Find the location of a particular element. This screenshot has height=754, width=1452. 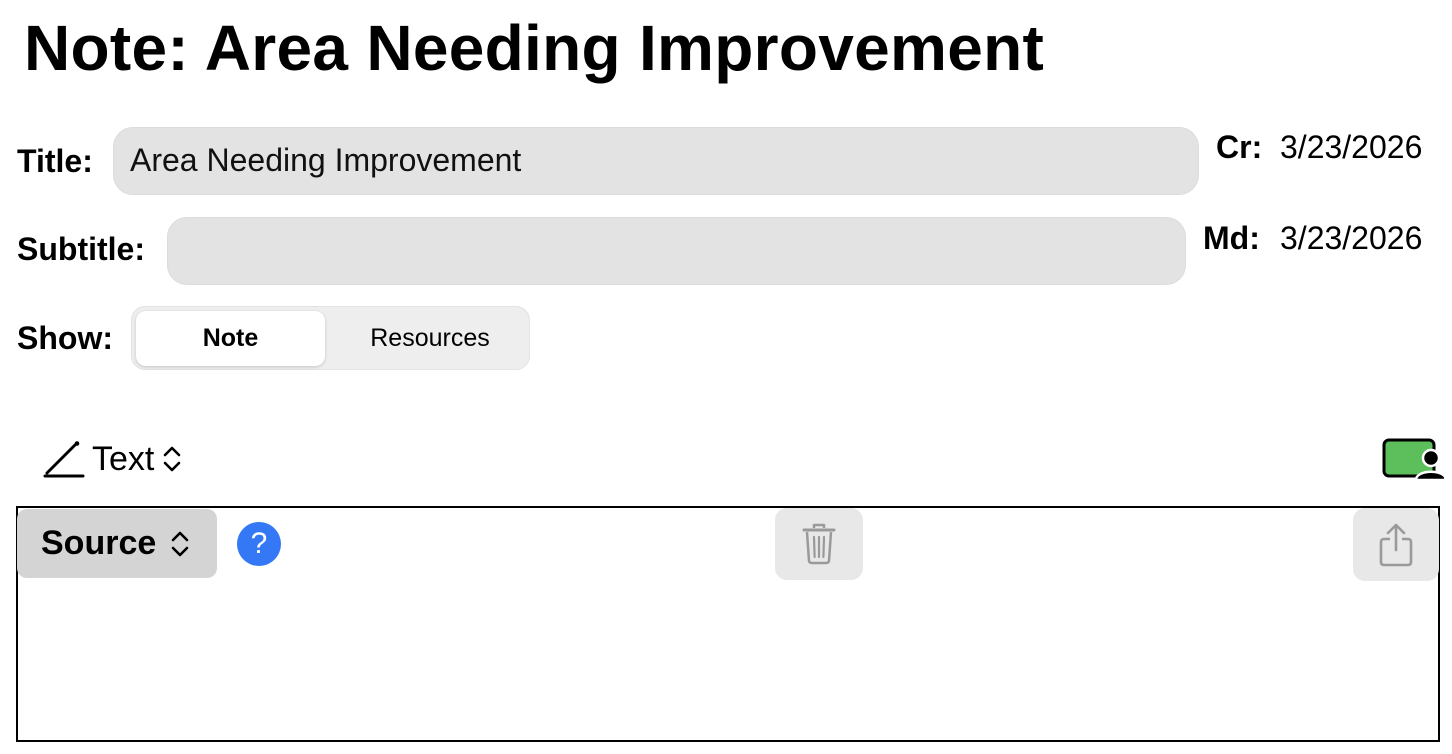

show-segmented-control: Note Resources is located at coordinates (330, 338).